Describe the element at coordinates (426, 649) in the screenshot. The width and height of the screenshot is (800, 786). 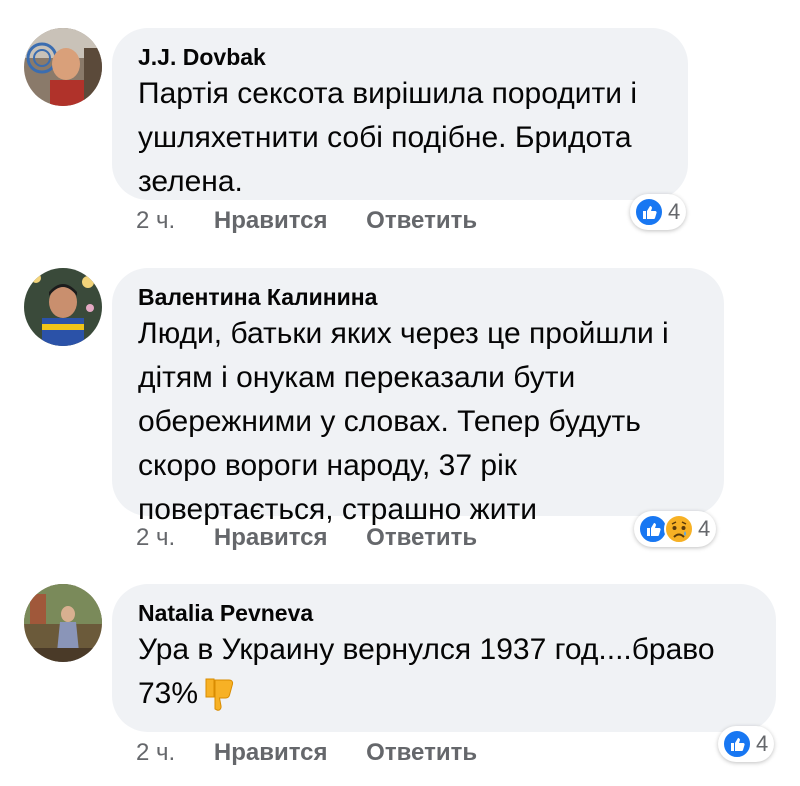
I see `comment-text-line1: Ура в Украину вернулся 1937 год....браво` at that location.